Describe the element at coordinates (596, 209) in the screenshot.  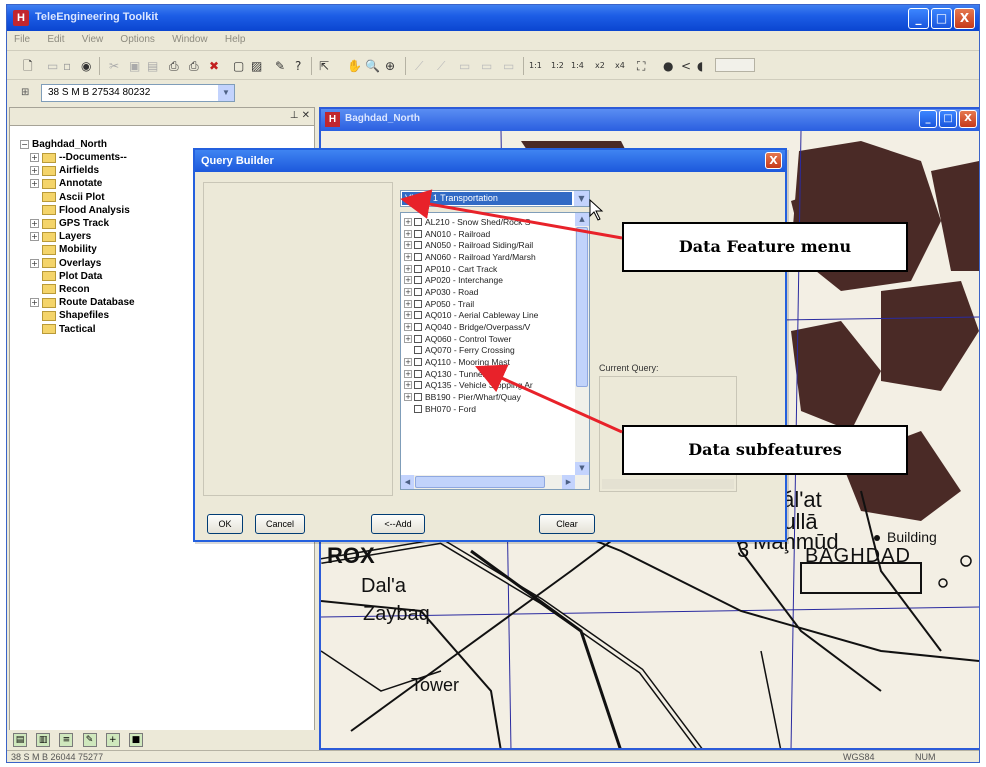
I see `mouse-cursor-icon` at that location.